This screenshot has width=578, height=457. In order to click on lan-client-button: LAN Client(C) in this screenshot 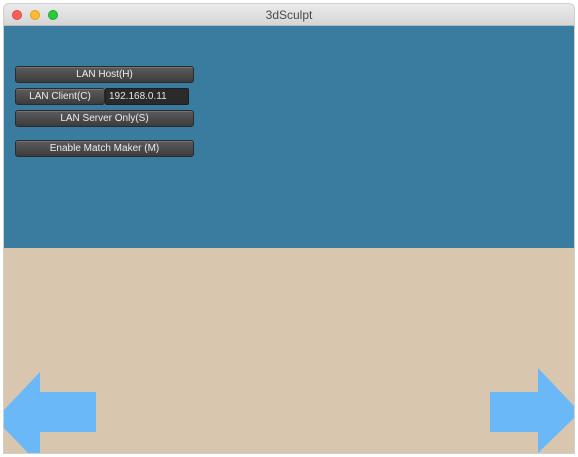, I will do `click(60, 96)`.